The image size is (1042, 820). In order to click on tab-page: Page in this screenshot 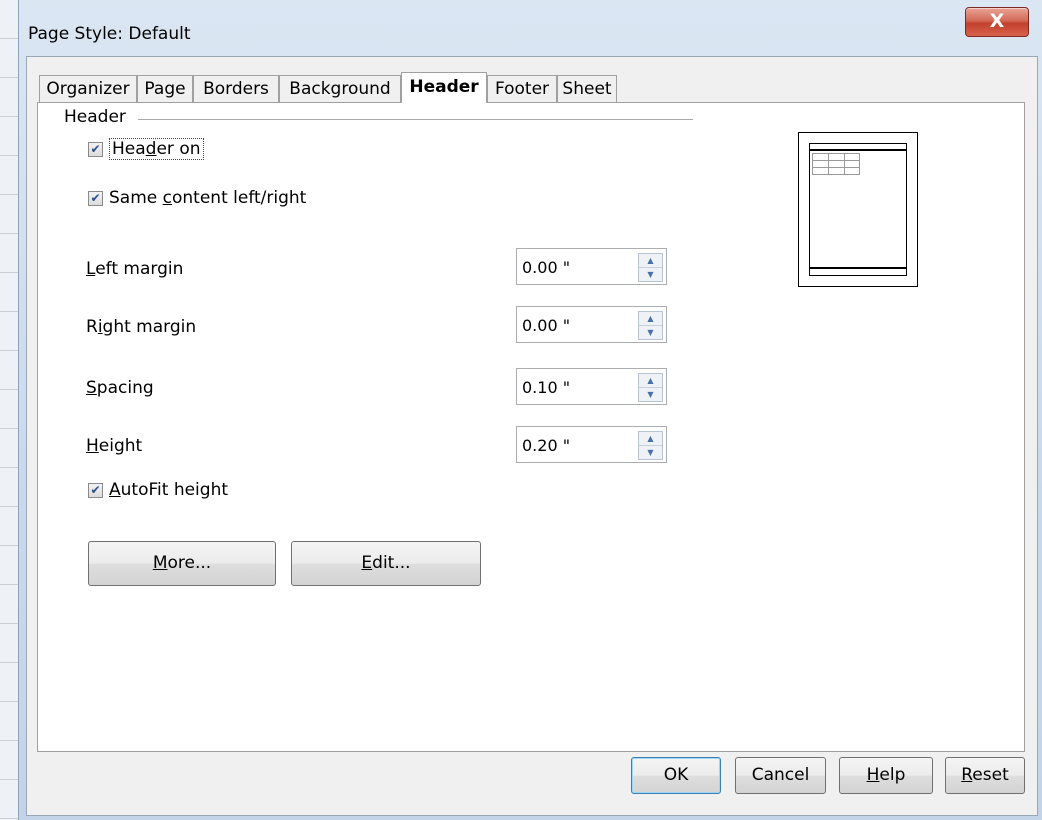, I will do `click(165, 88)`.